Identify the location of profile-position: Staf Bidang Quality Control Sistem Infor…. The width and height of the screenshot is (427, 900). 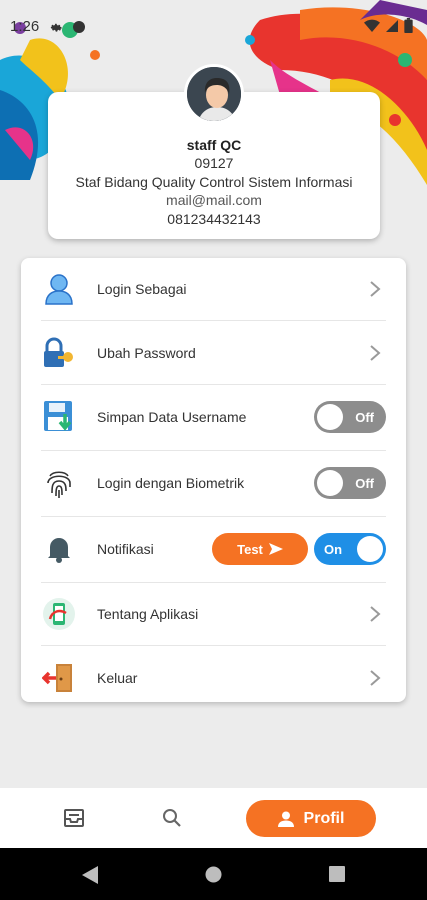
(214, 181).